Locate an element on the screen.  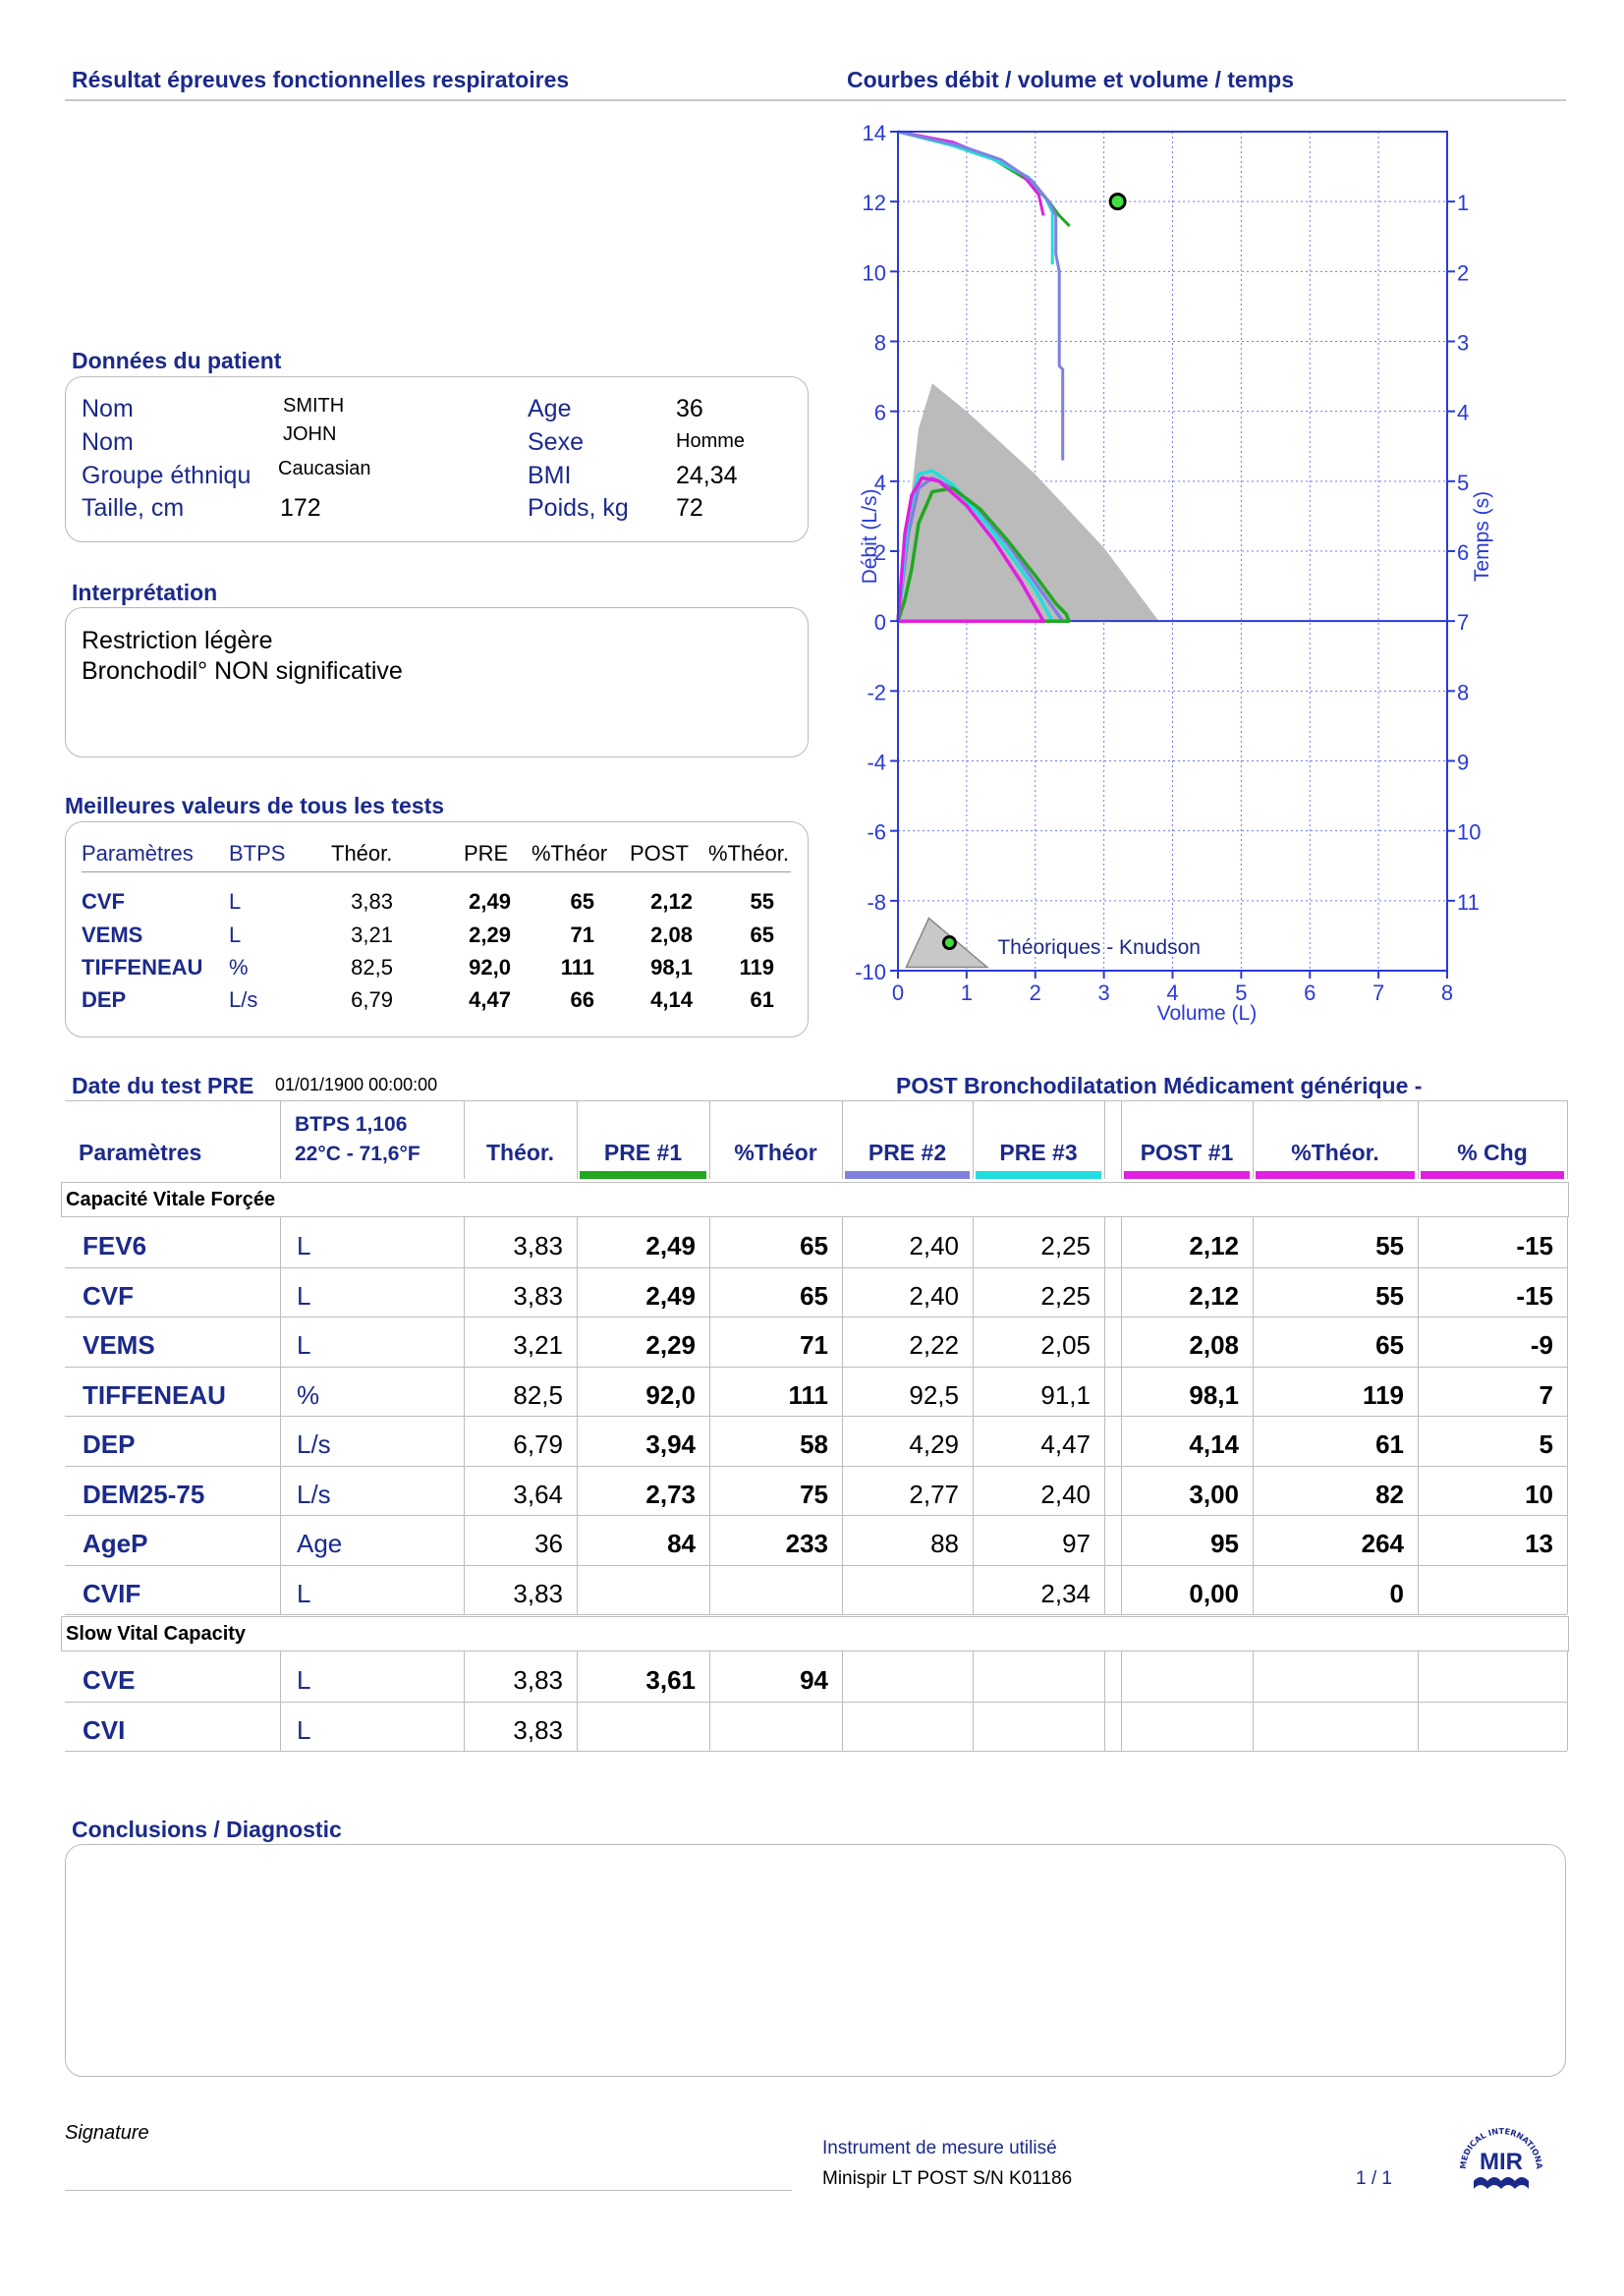
pre2-color-bar is located at coordinates (907, 1175).